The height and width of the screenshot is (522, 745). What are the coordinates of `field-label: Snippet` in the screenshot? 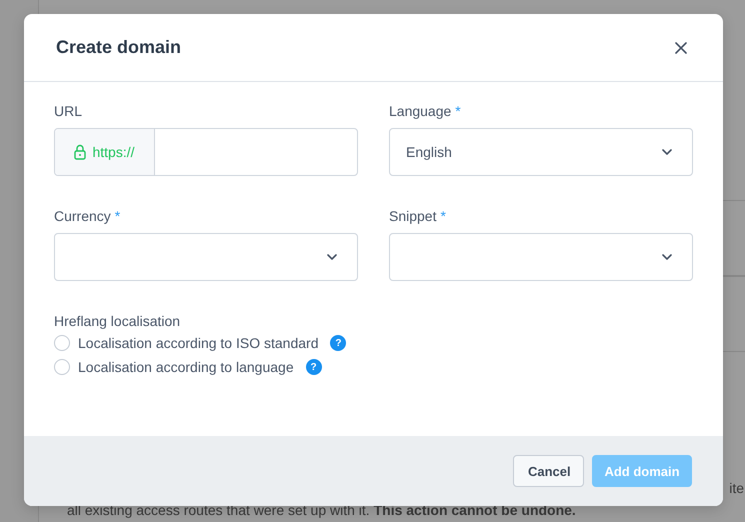 It's located at (412, 216).